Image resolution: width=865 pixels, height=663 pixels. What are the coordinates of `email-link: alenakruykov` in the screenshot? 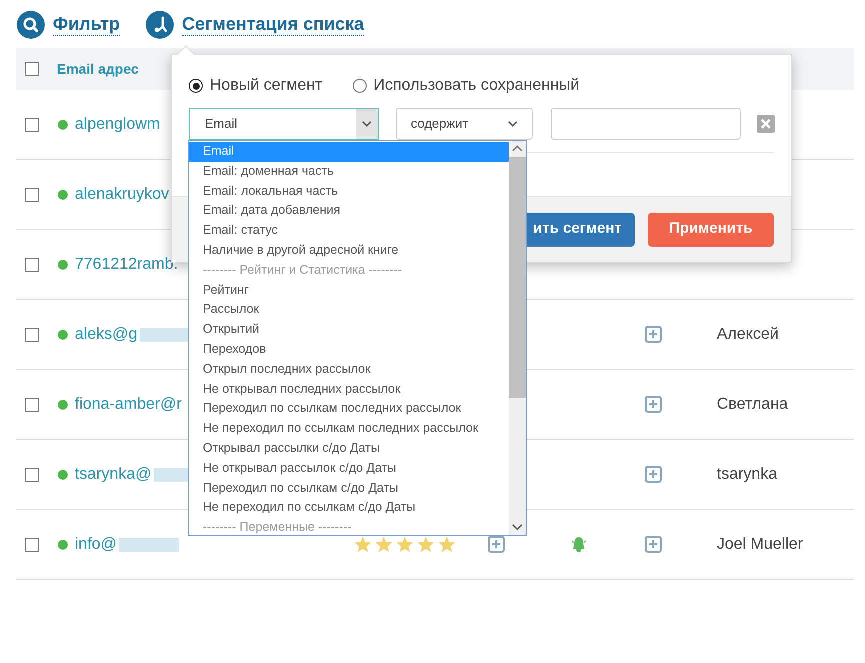 It's located at (122, 194).